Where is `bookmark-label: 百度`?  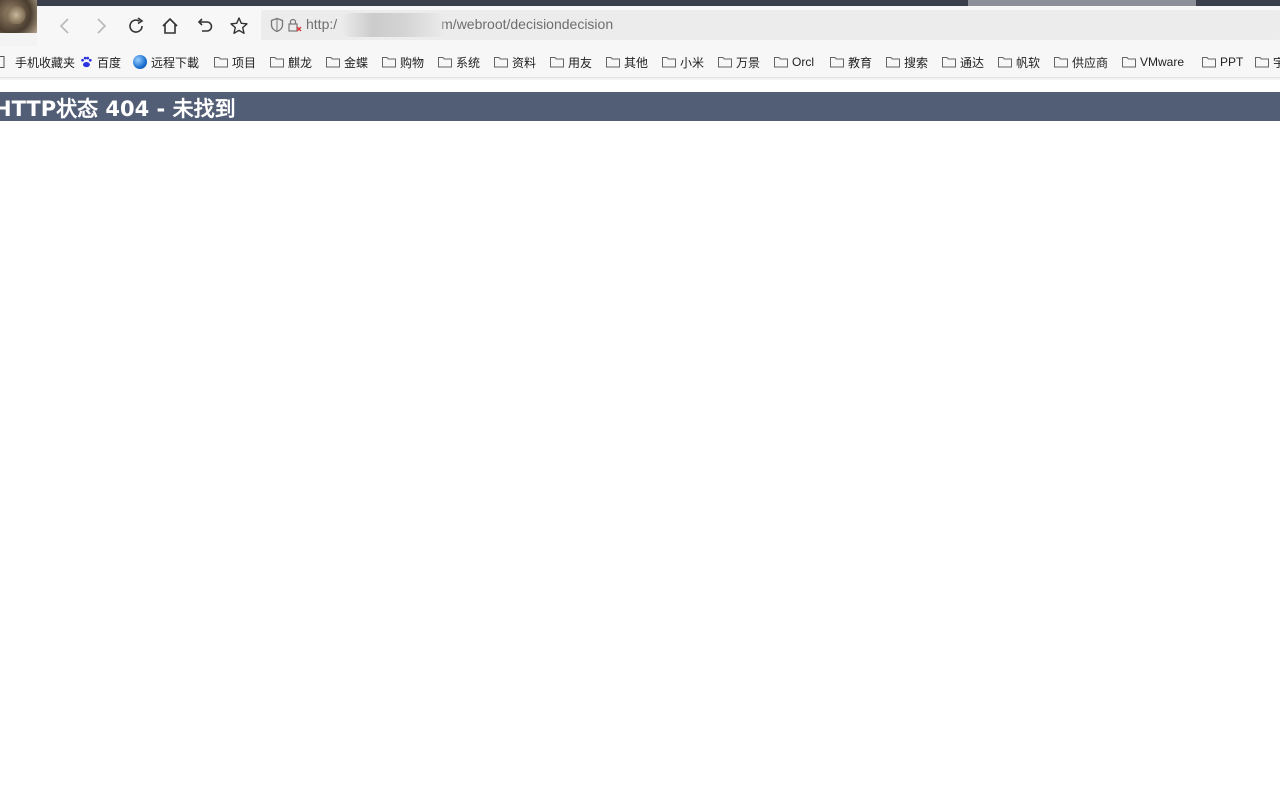 bookmark-label: 百度 is located at coordinates (109, 62).